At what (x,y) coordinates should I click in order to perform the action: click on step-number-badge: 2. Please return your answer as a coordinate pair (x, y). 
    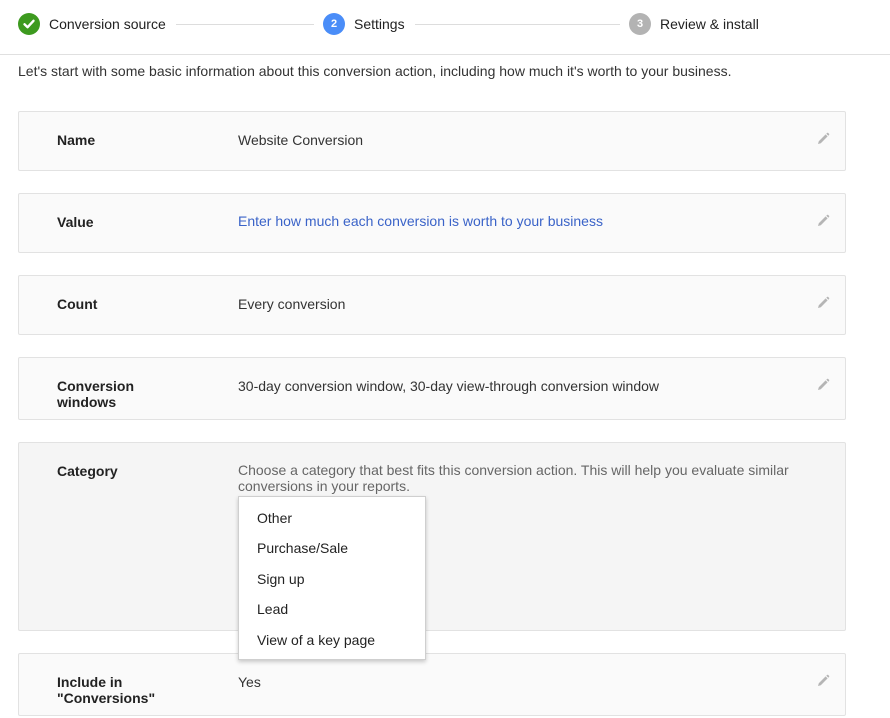
    Looking at the image, I should click on (334, 24).